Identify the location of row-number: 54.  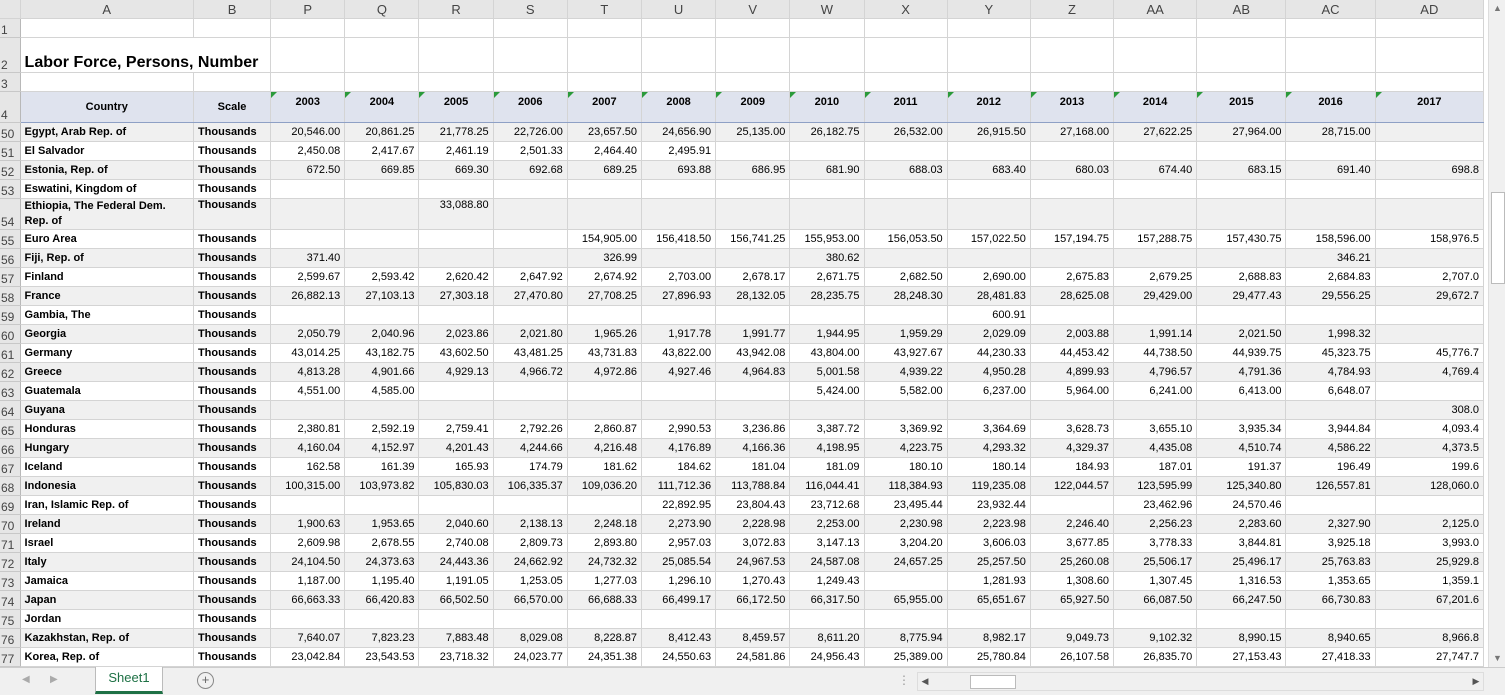
(10, 214).